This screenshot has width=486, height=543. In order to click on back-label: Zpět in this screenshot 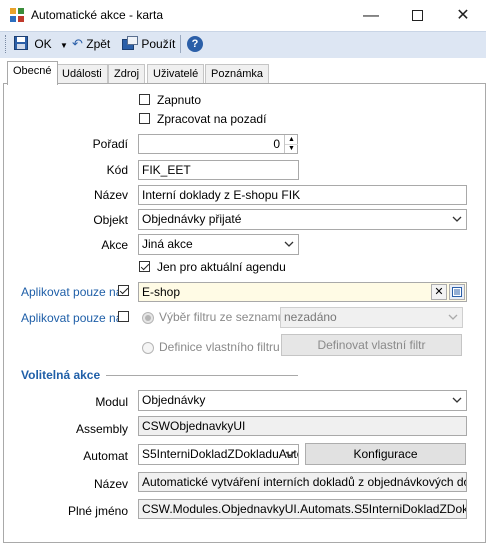, I will do `click(98, 44)`.